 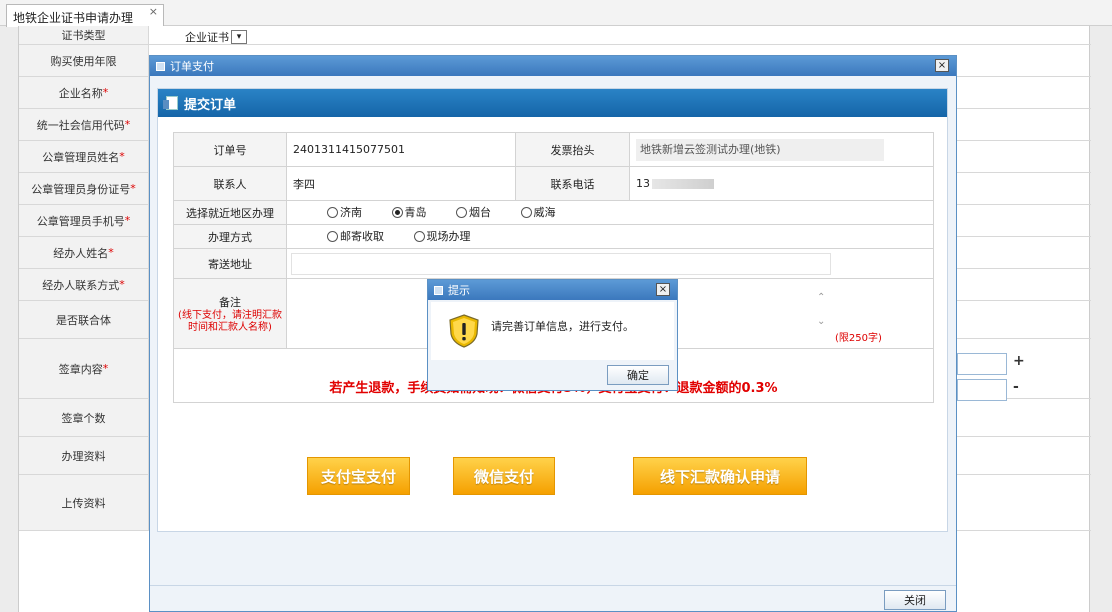 What do you see at coordinates (85, 15) in the screenshot?
I see `tab-enterprise-cert: 地铁企业证书申请办理 ×` at bounding box center [85, 15].